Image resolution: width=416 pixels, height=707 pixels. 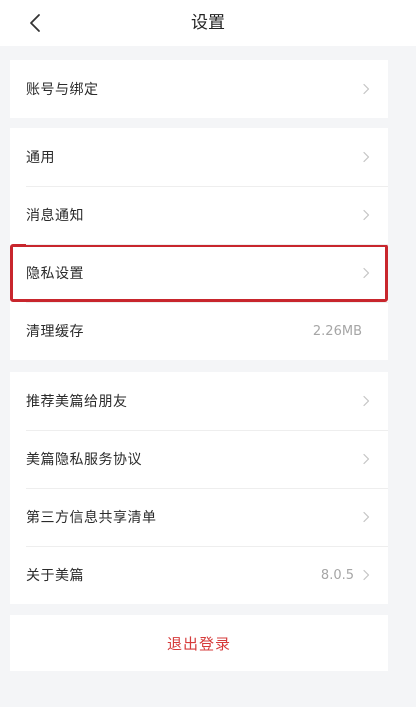 I want to click on settings-item-recommend: 推荐美篇给朋友, so click(x=199, y=401).